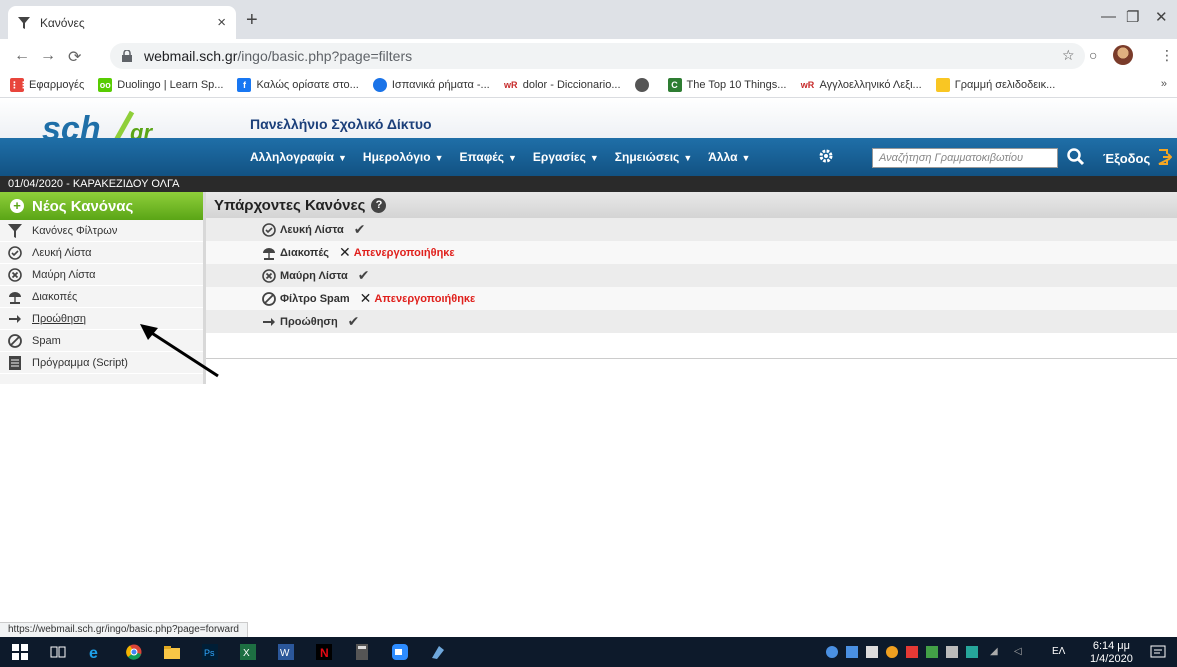  I want to click on rule-row: Διακοπές ✕ Απενεργοποιήθηκε, so click(691, 252).